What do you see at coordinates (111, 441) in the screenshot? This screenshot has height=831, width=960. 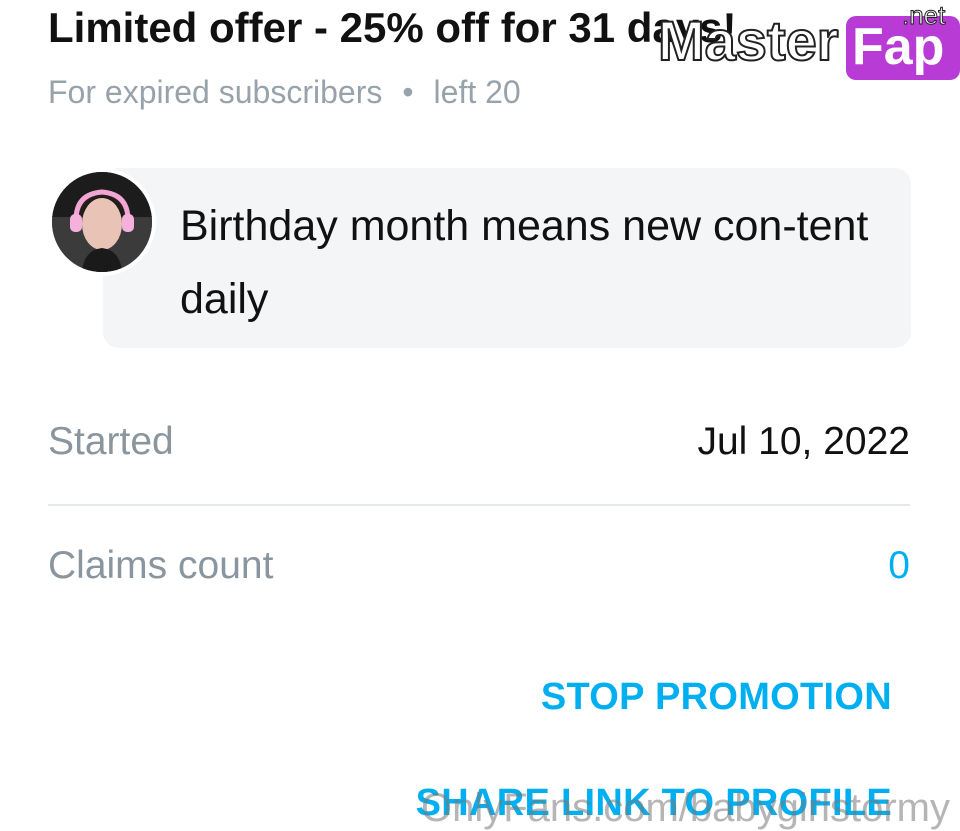 I see `started-label: Started` at bounding box center [111, 441].